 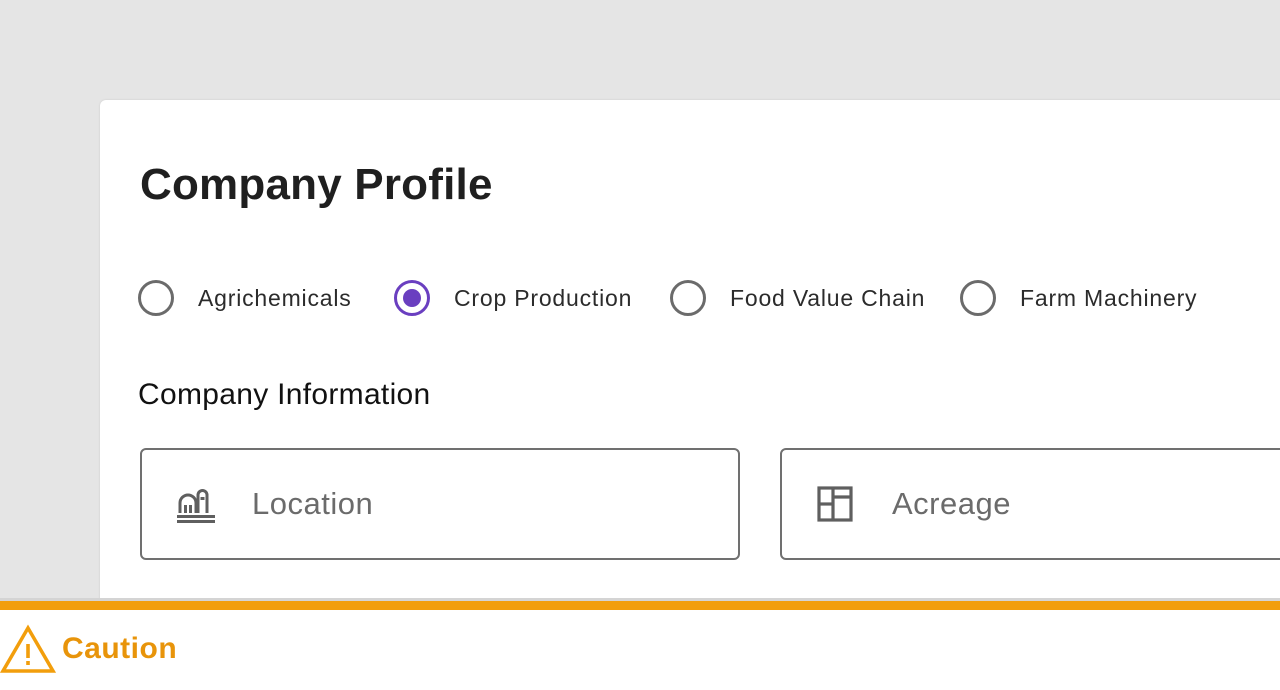 What do you see at coordinates (1109, 297) in the screenshot?
I see `radio-label: Farm Machinery` at bounding box center [1109, 297].